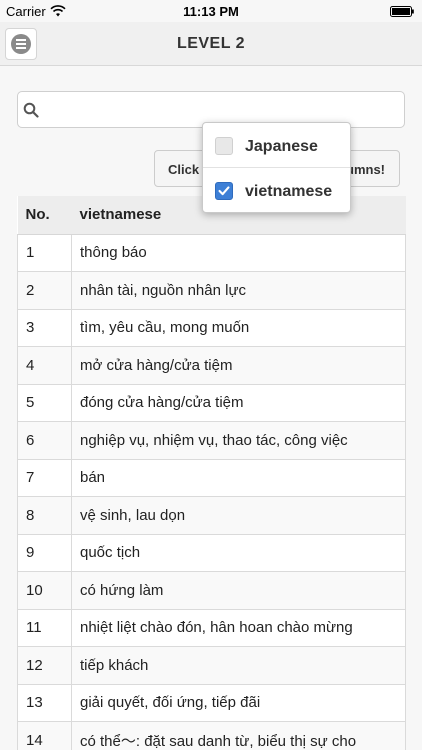 This screenshot has width=422, height=750. Describe the element at coordinates (44, 365) in the screenshot. I see `row-number-cell: 4` at that location.